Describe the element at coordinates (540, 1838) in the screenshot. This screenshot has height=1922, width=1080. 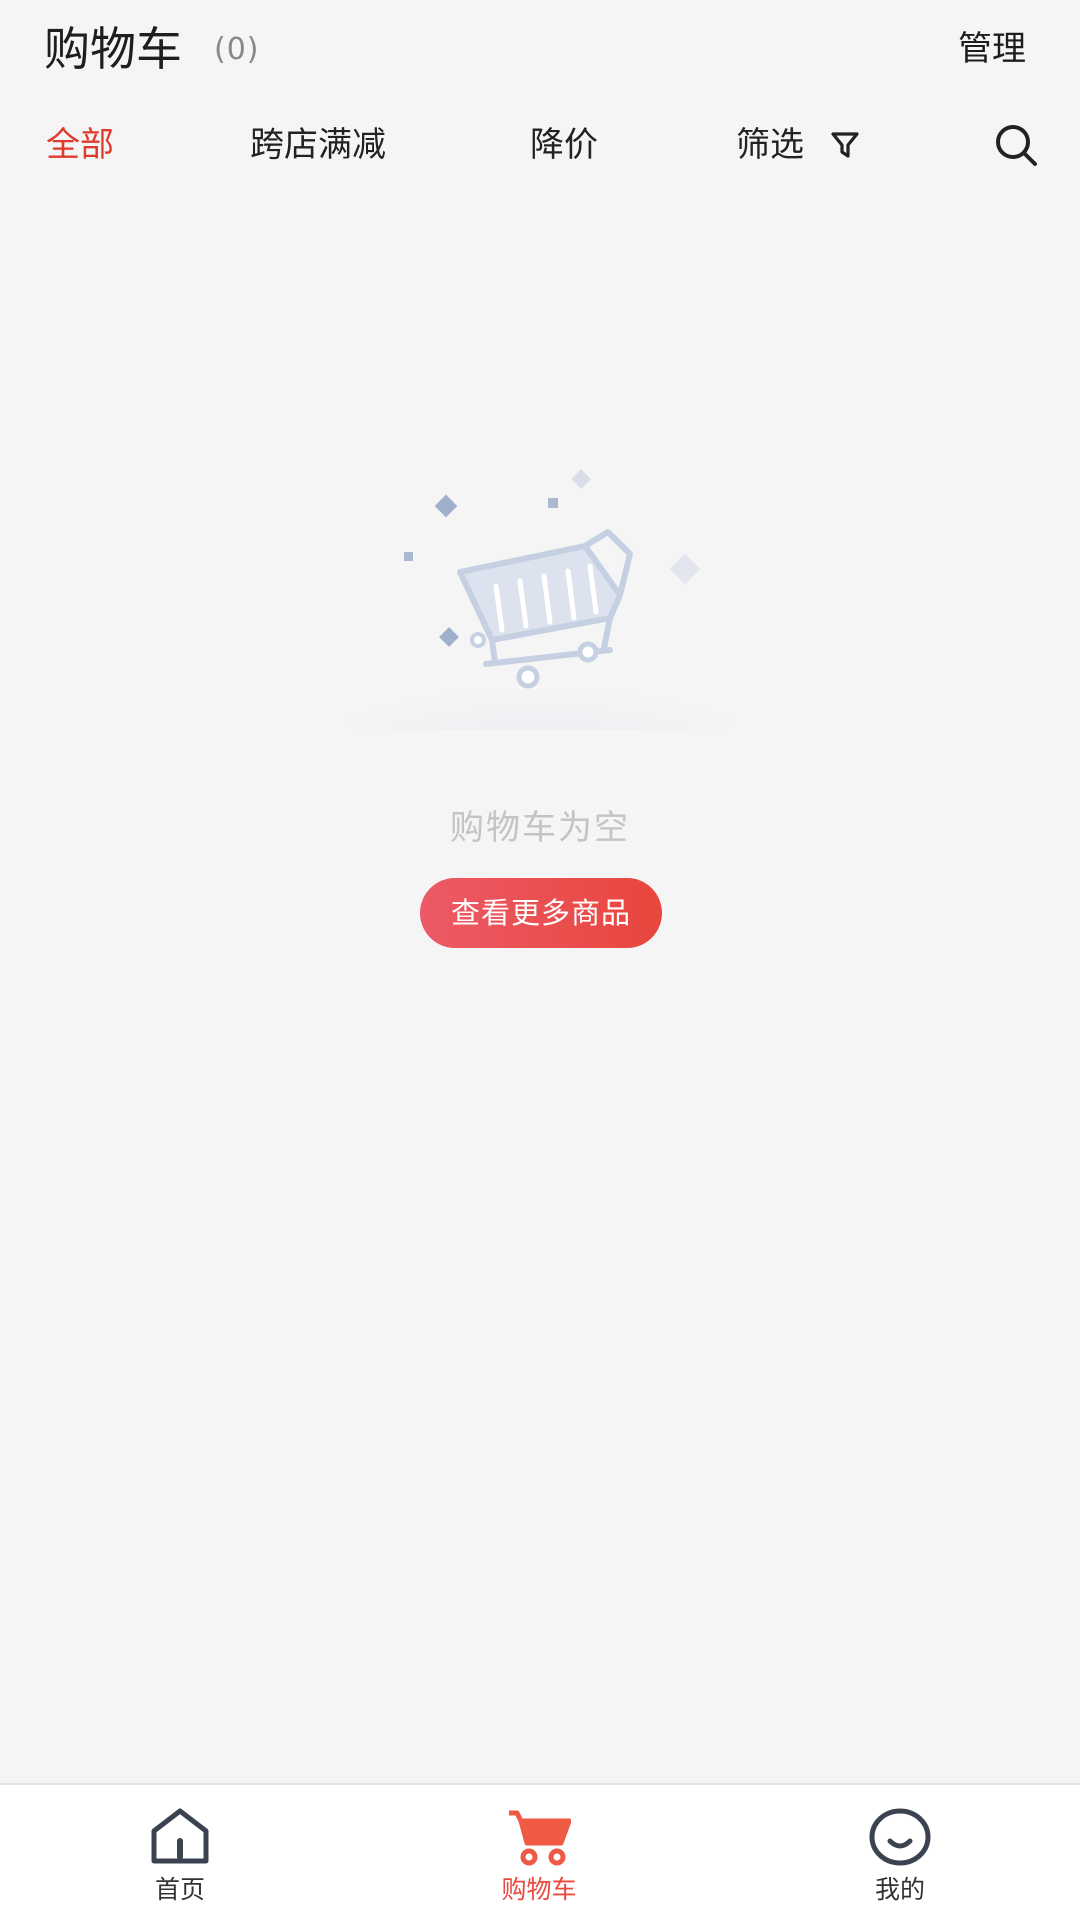
I see `cart-icon` at that location.